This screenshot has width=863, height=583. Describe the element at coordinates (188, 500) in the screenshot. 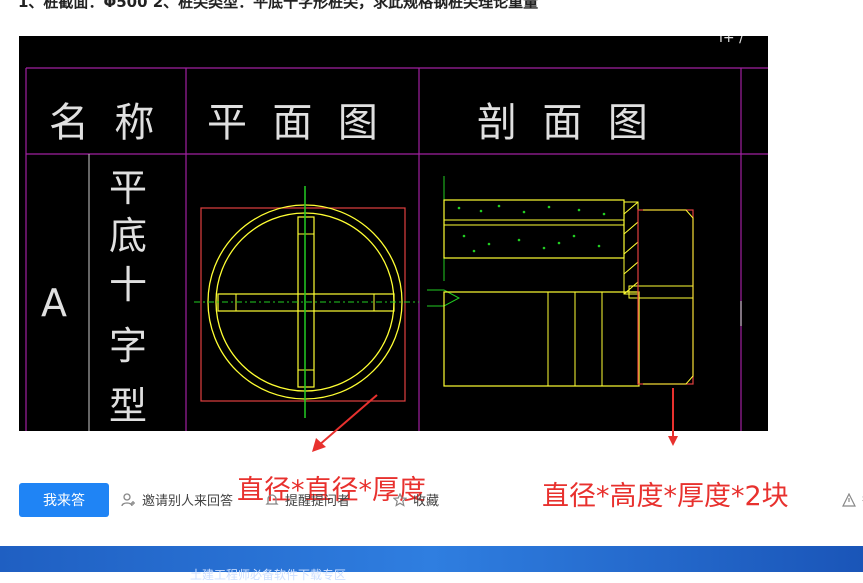

I see `invite-label: 邀请别人来回答` at that location.